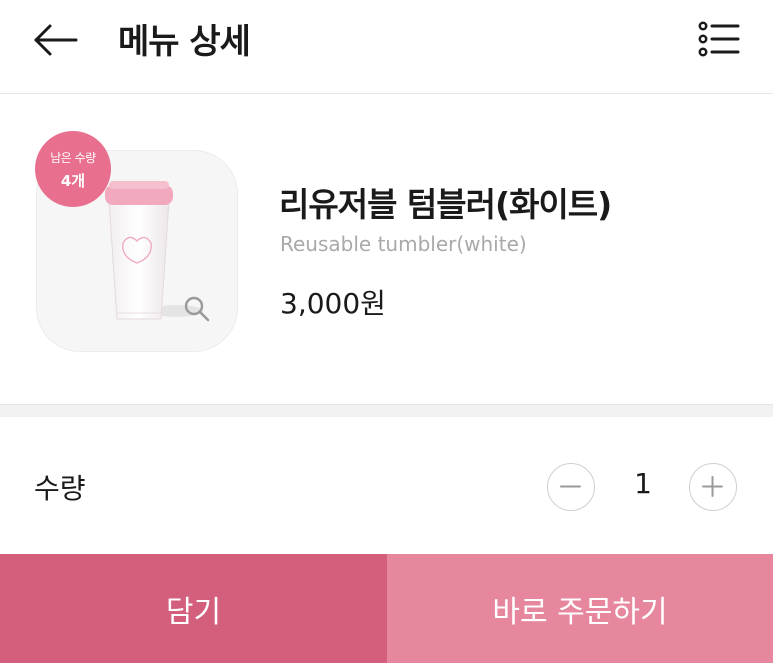 The width and height of the screenshot is (773, 663). I want to click on stock-label: 남은 수량, so click(73, 158).